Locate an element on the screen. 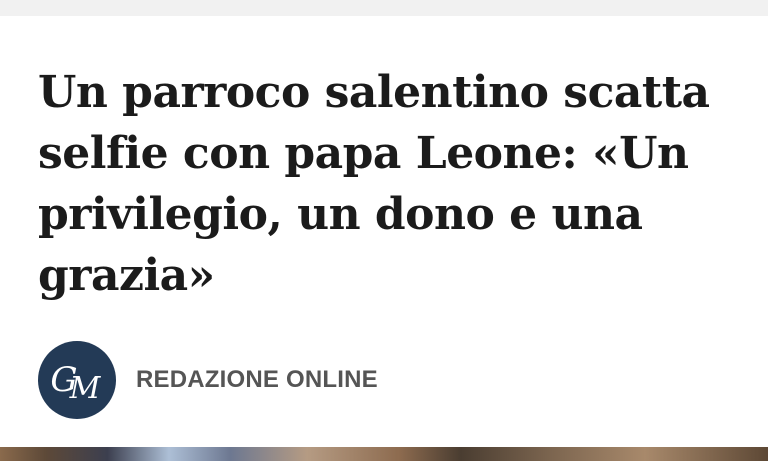 This screenshot has width=768, height=461. byline: G M REDAZIONE ONLINE is located at coordinates (208, 380).